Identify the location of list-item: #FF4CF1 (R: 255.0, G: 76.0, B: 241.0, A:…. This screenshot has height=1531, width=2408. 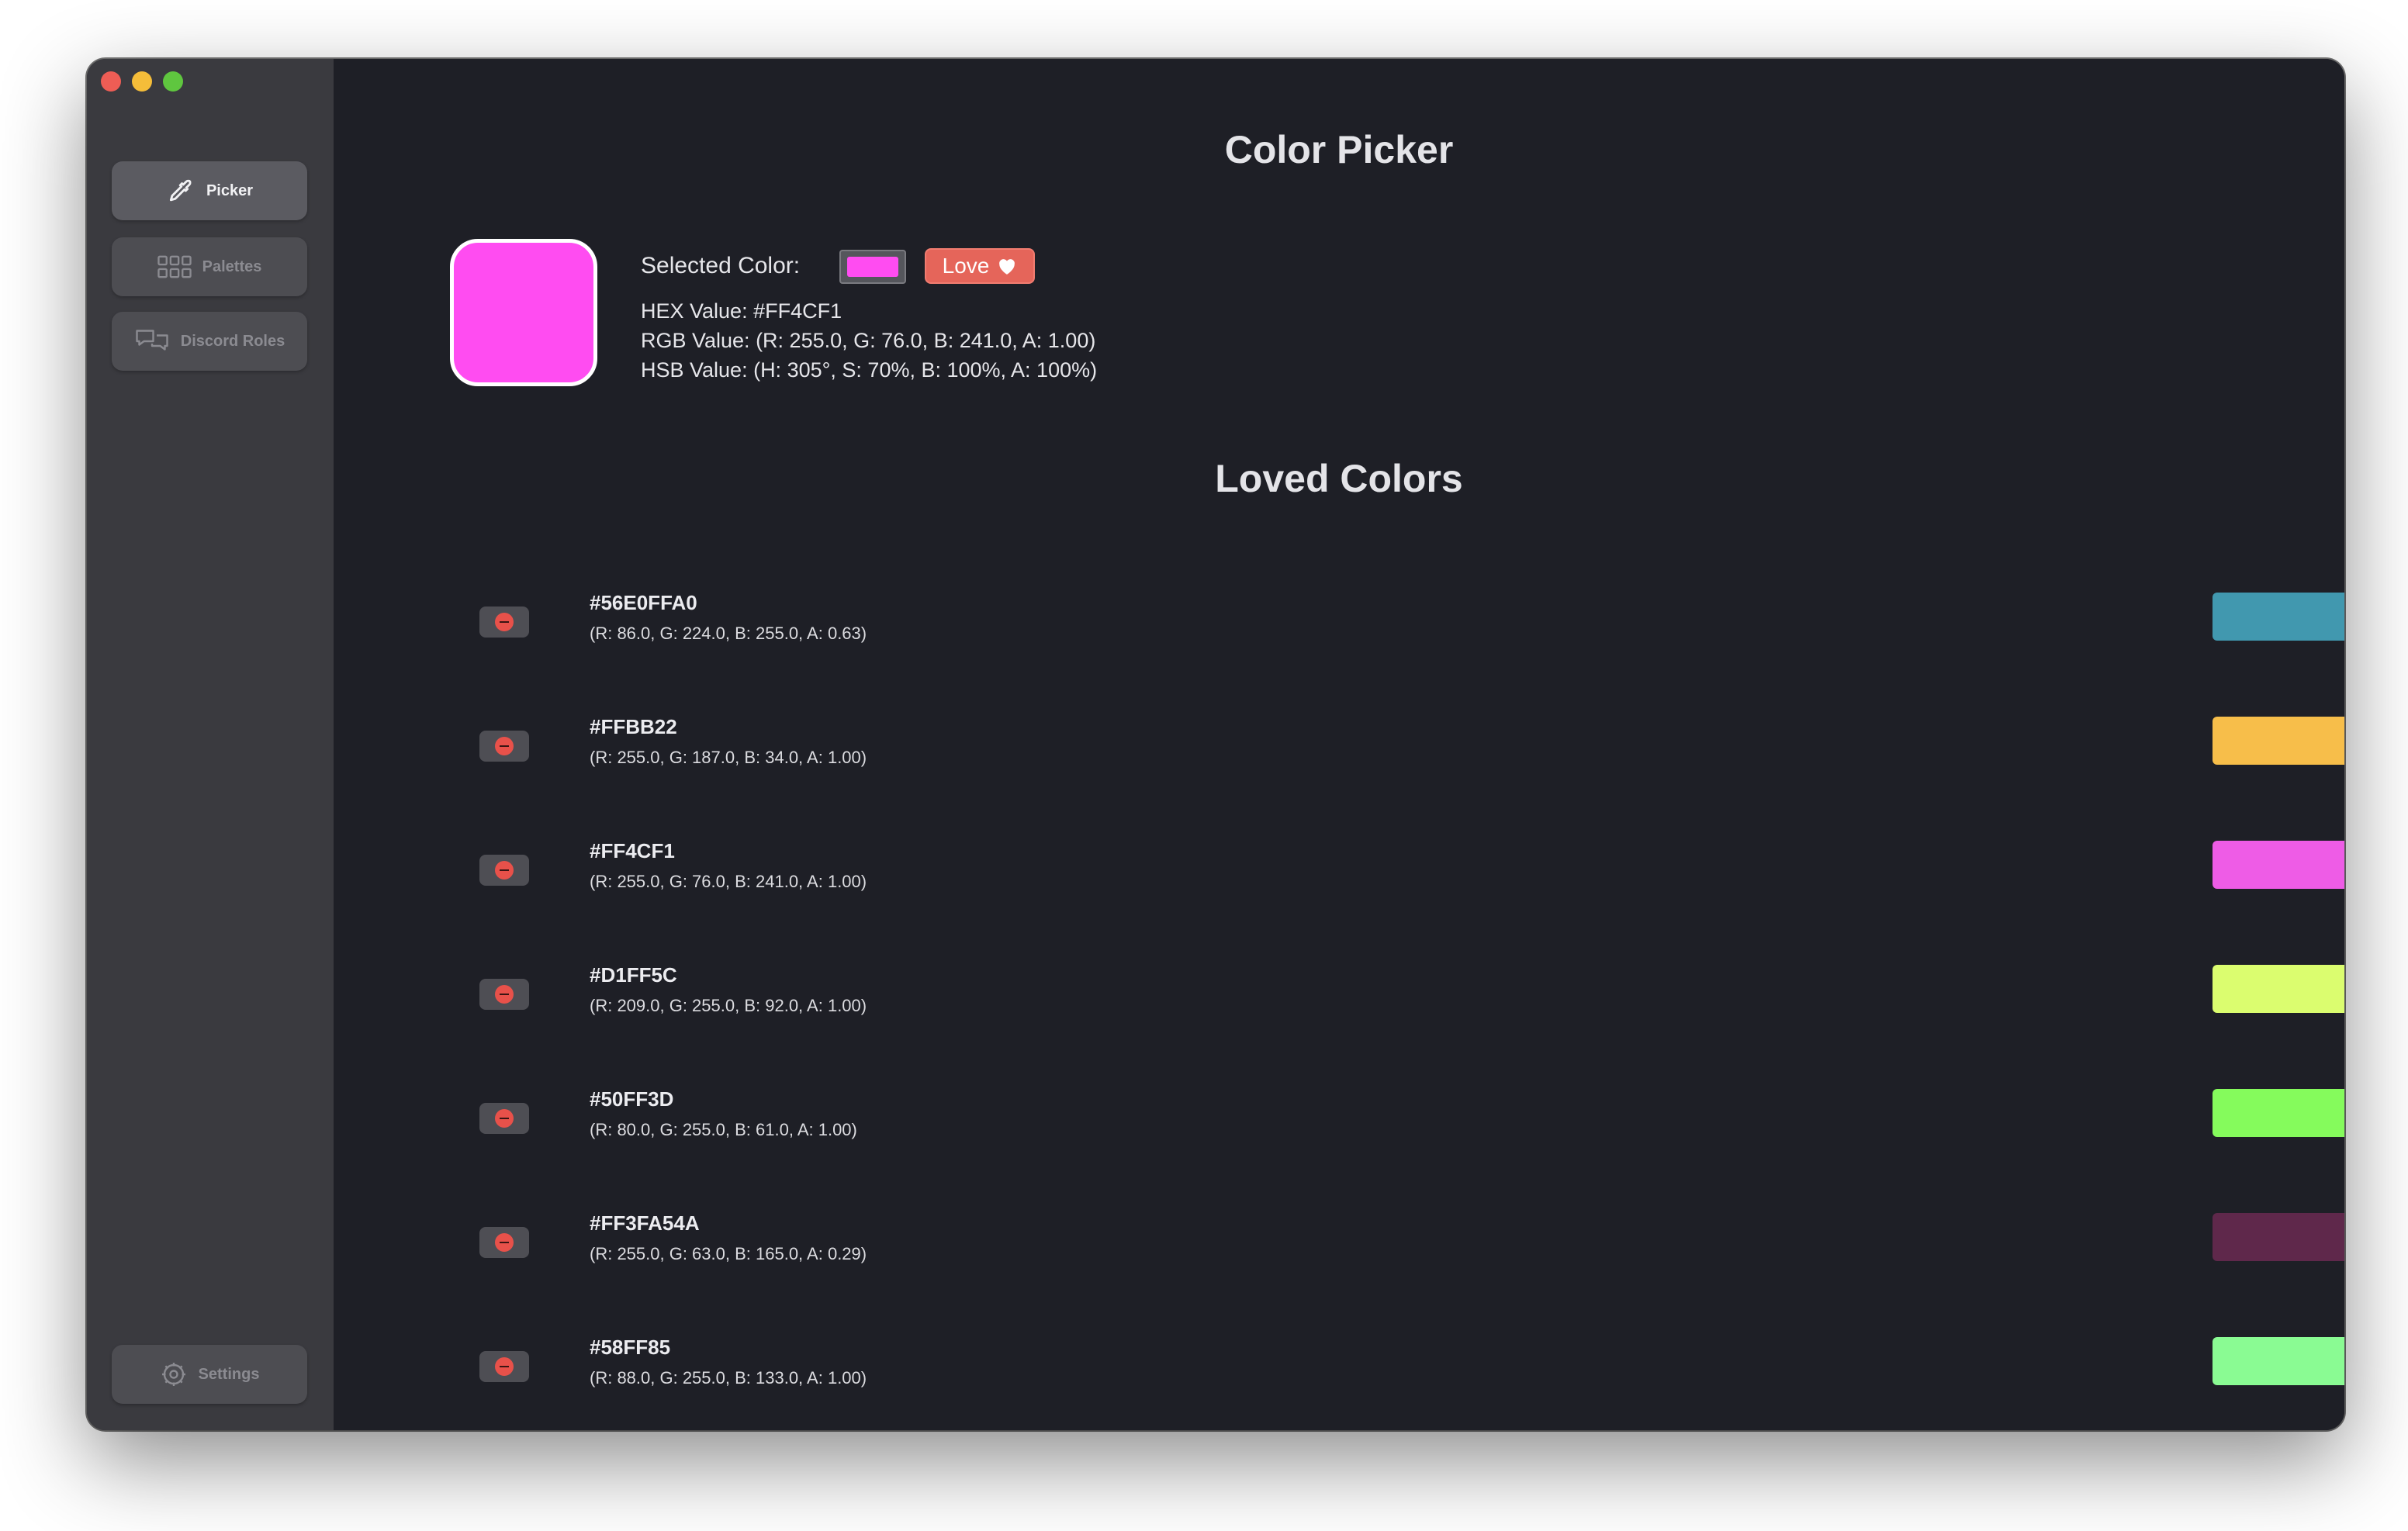
(1339, 909).